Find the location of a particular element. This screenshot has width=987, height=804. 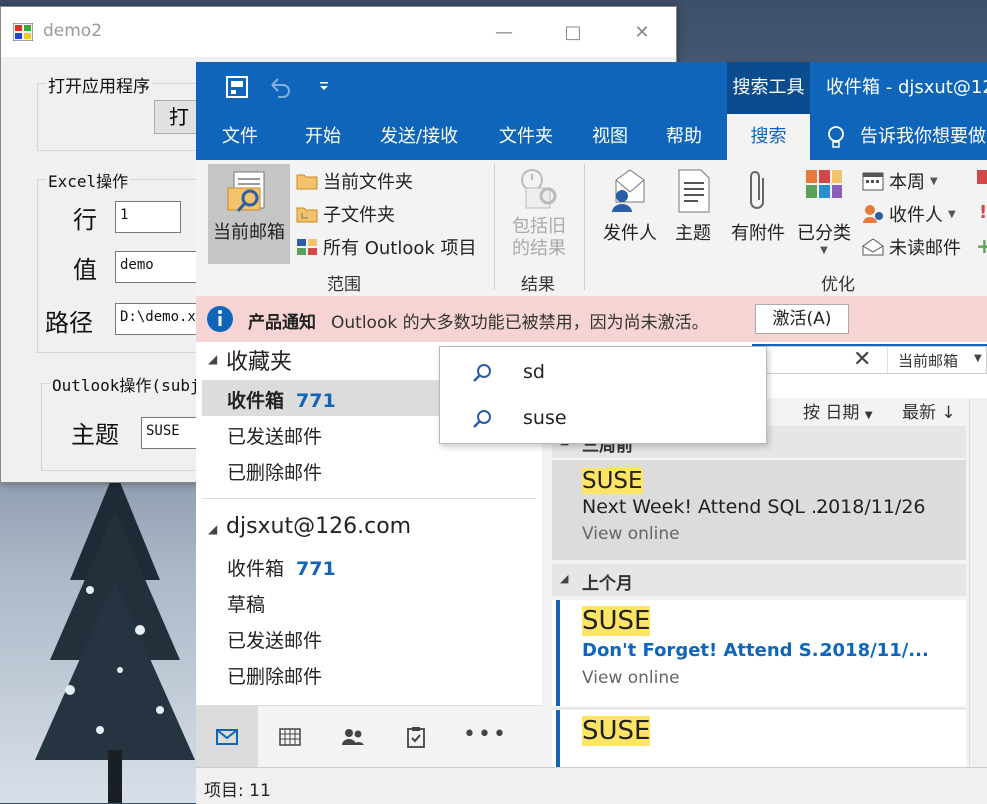

value-input: demo is located at coordinates (160, 267).